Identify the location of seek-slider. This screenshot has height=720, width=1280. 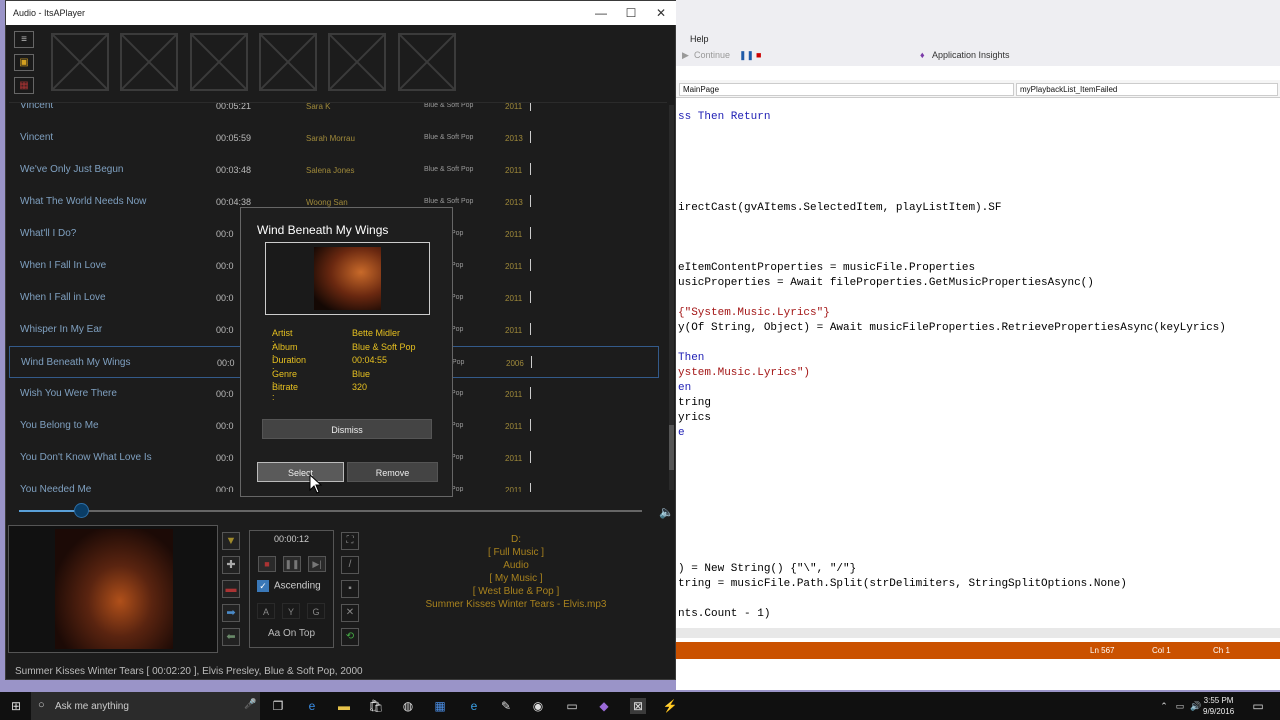
(330, 510).